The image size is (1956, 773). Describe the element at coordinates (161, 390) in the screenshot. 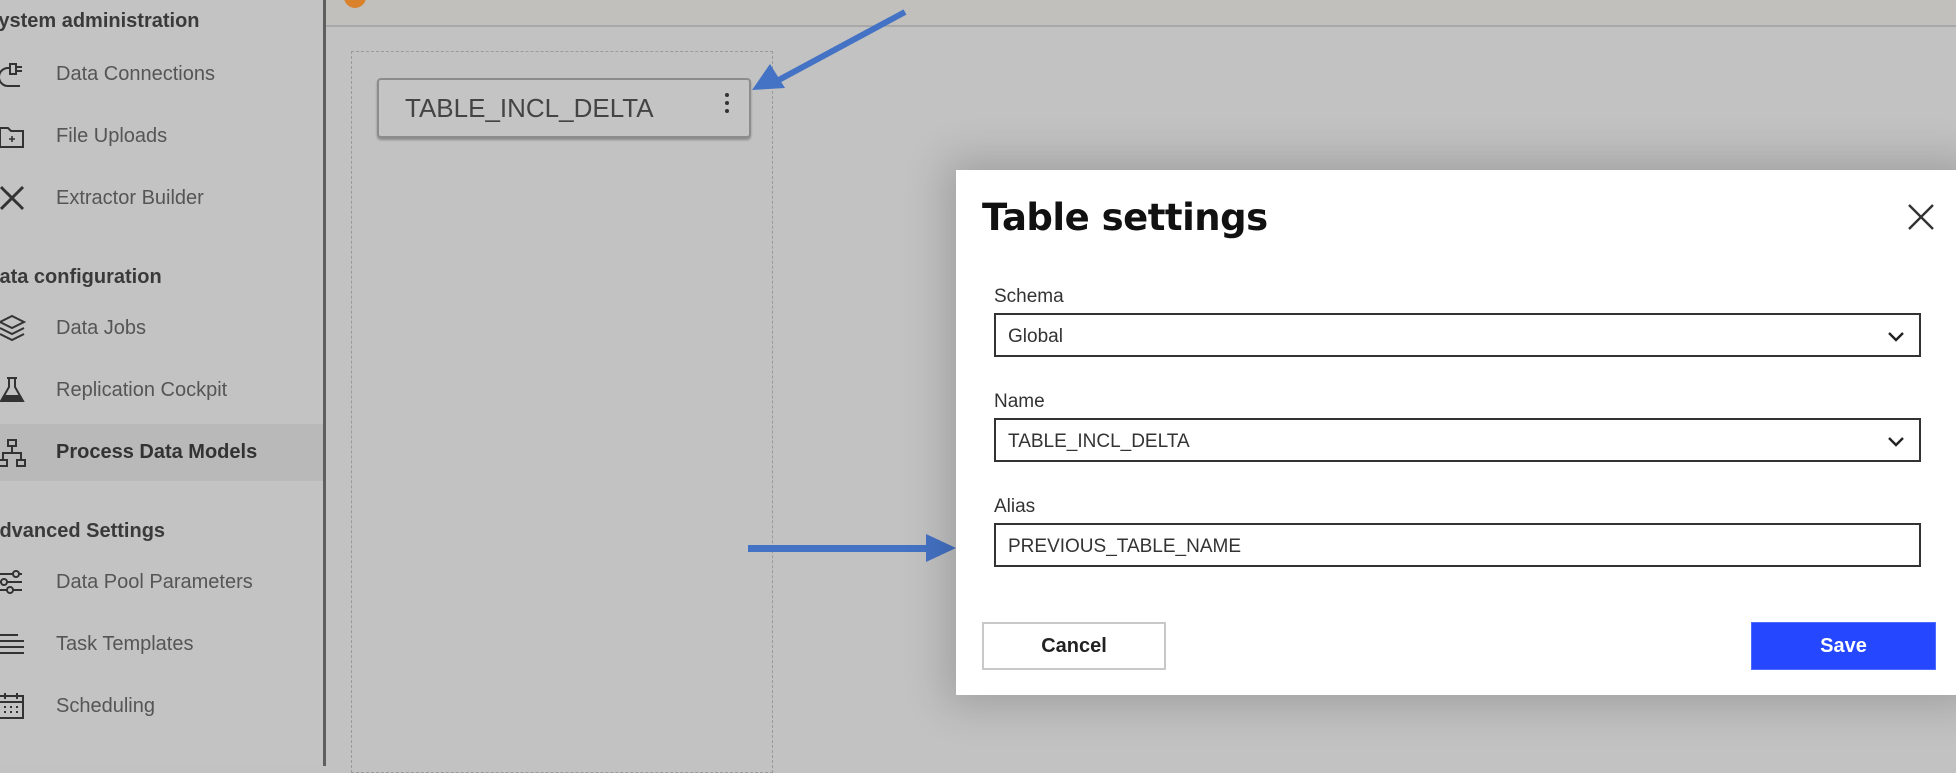

I see `sidebar-item-replication-cockpit: Replication Cockpit` at that location.